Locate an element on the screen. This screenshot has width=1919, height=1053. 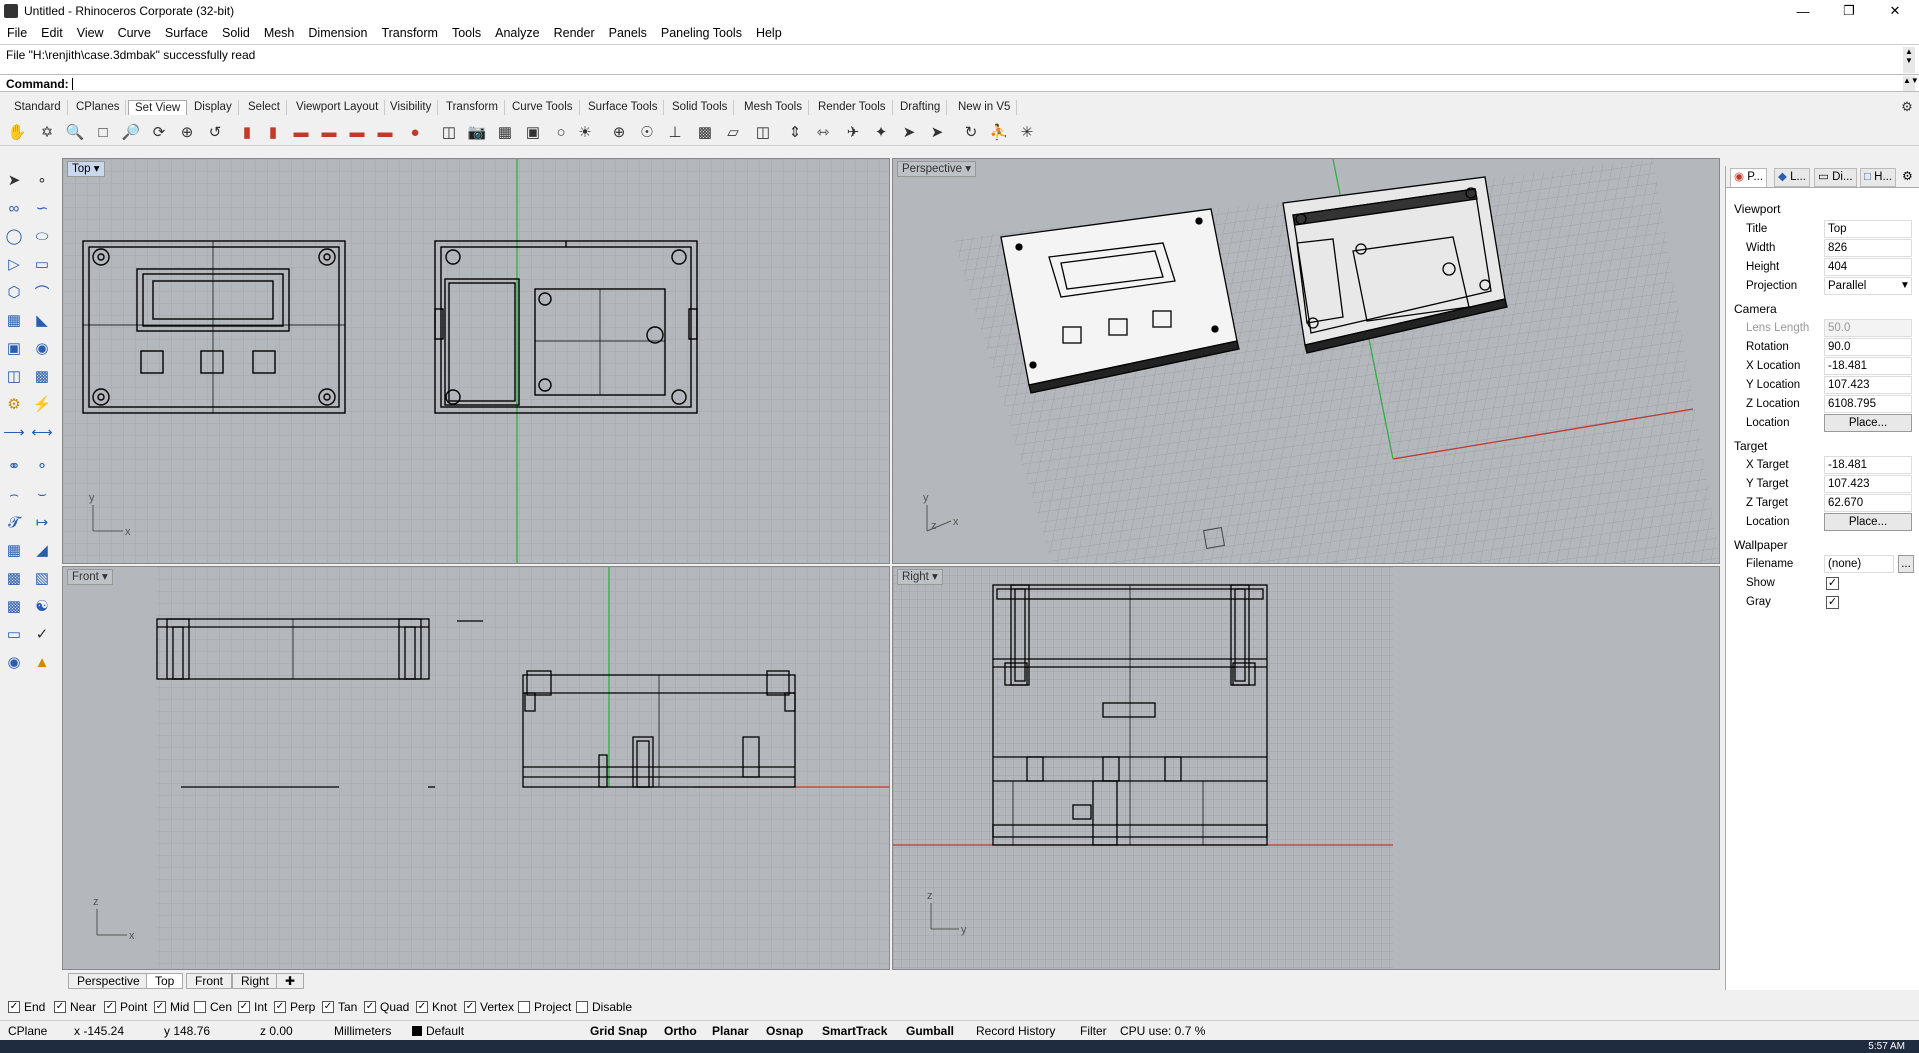
menu-surface: Surface is located at coordinates (186, 33).